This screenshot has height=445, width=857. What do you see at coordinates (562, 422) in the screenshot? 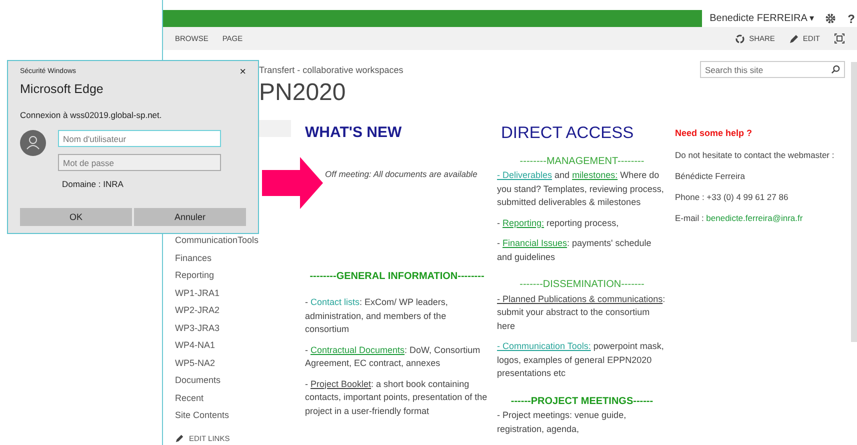
I see `paragraph: - Project meetings: venue guide, registration, agenda,` at bounding box center [562, 422].